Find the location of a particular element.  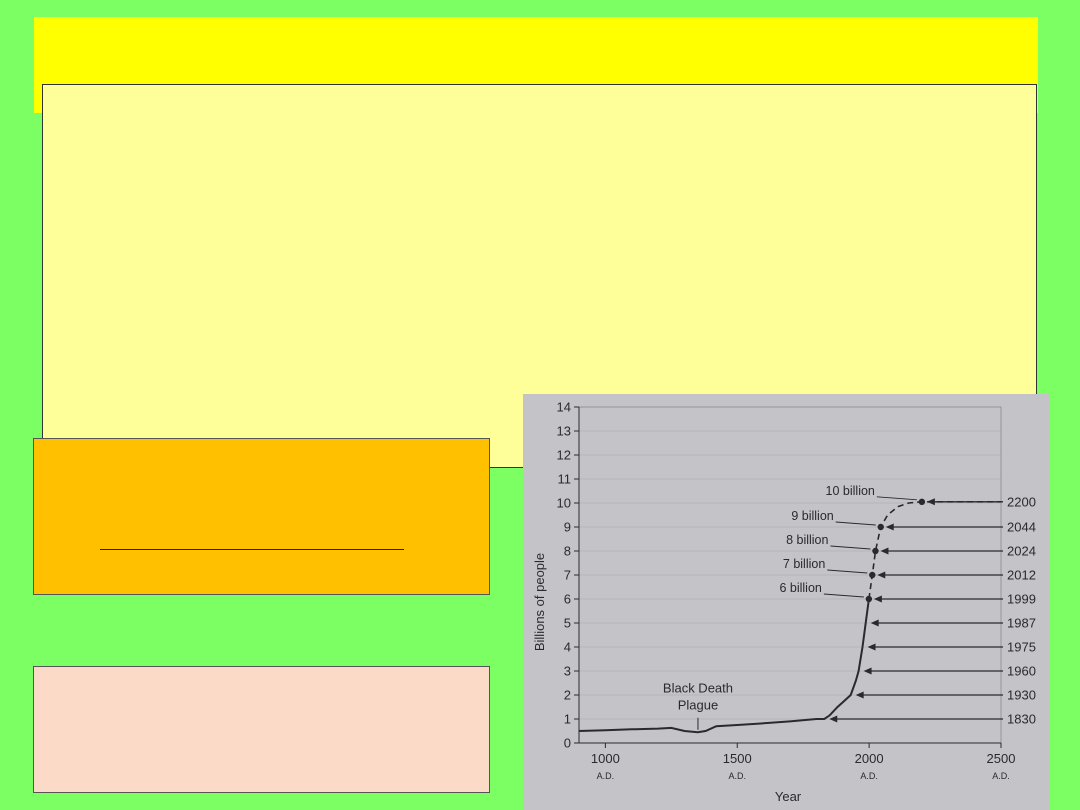

milestone-year-label: 1960 is located at coordinates (1021, 671).